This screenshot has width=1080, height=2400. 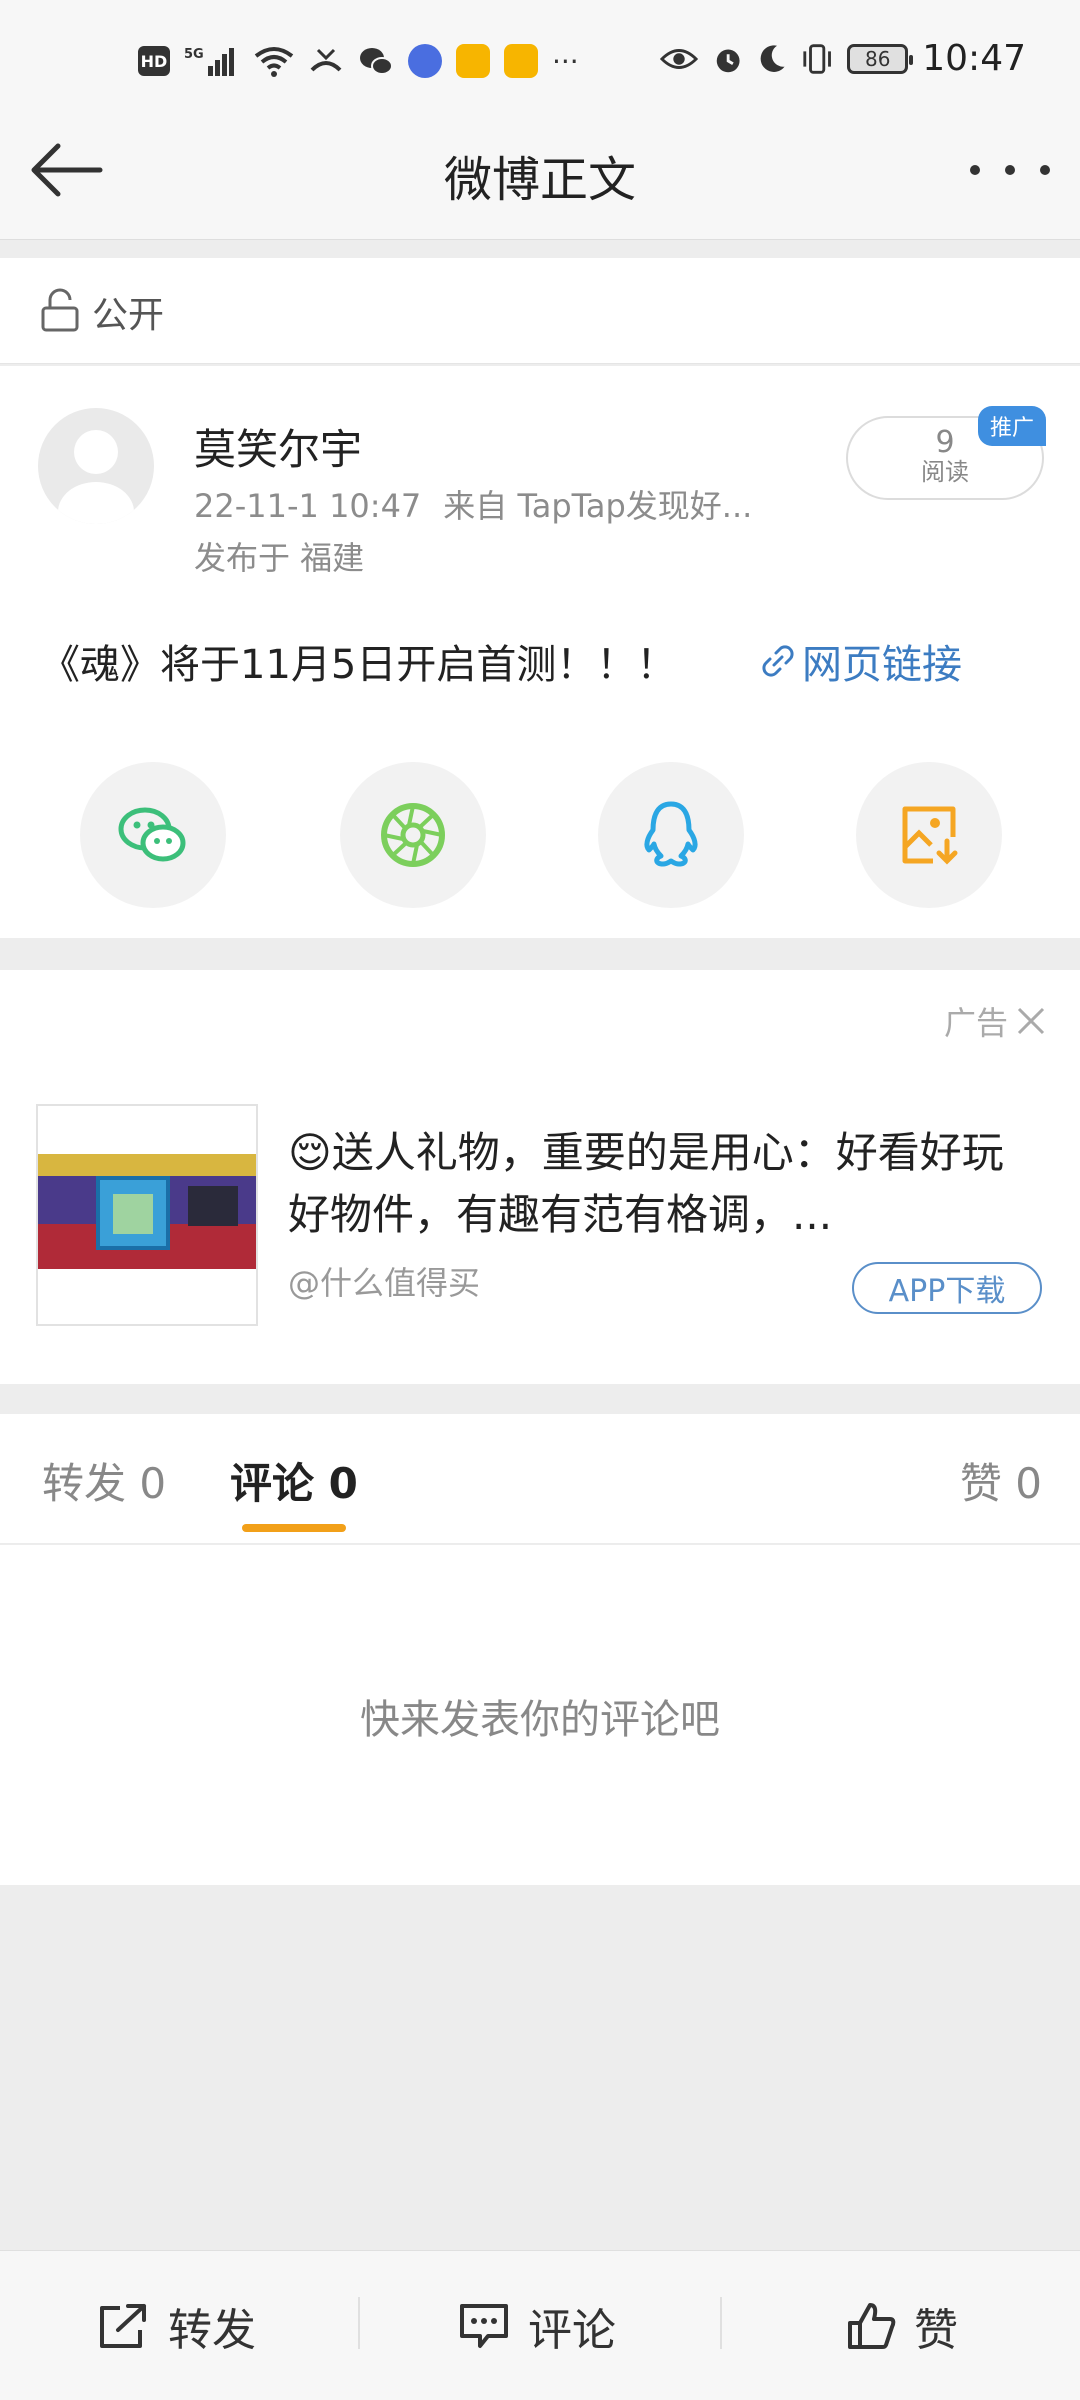 I want to click on moments-icon, so click(x=413, y=835).